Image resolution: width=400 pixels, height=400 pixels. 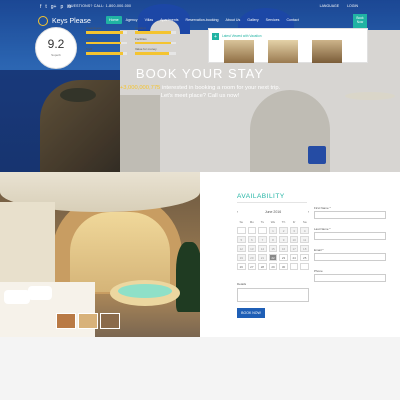 I want to click on first-name-field, so click(x=350, y=215).